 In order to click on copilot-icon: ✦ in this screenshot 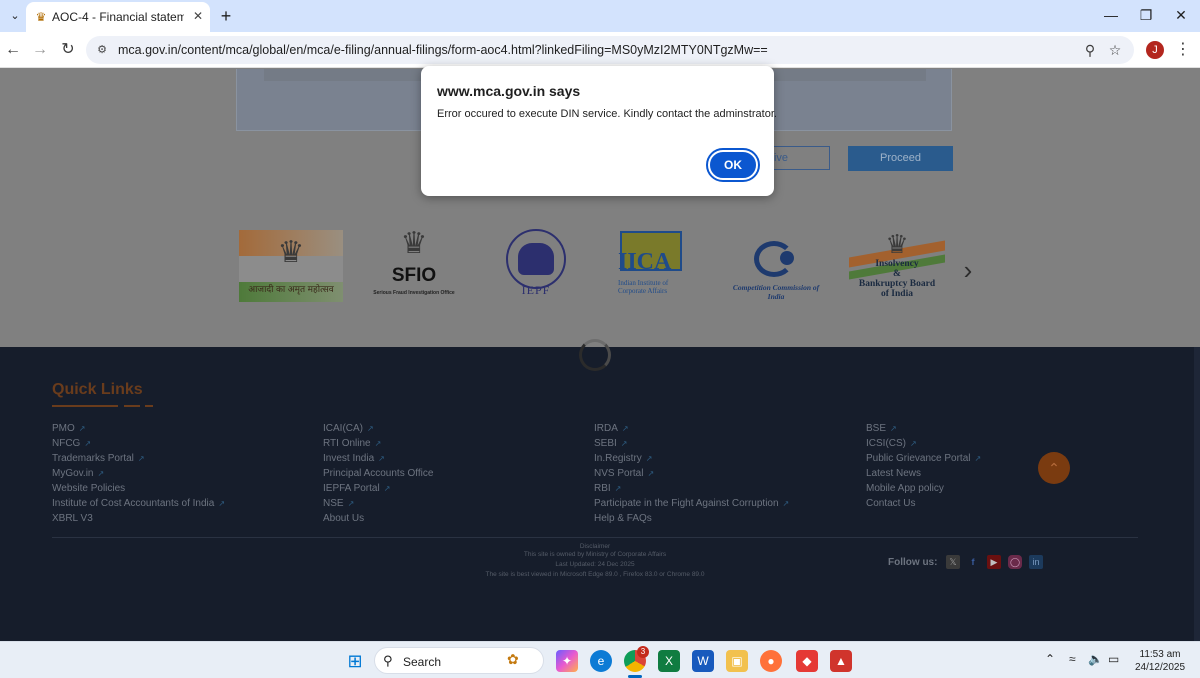, I will do `click(567, 661)`.